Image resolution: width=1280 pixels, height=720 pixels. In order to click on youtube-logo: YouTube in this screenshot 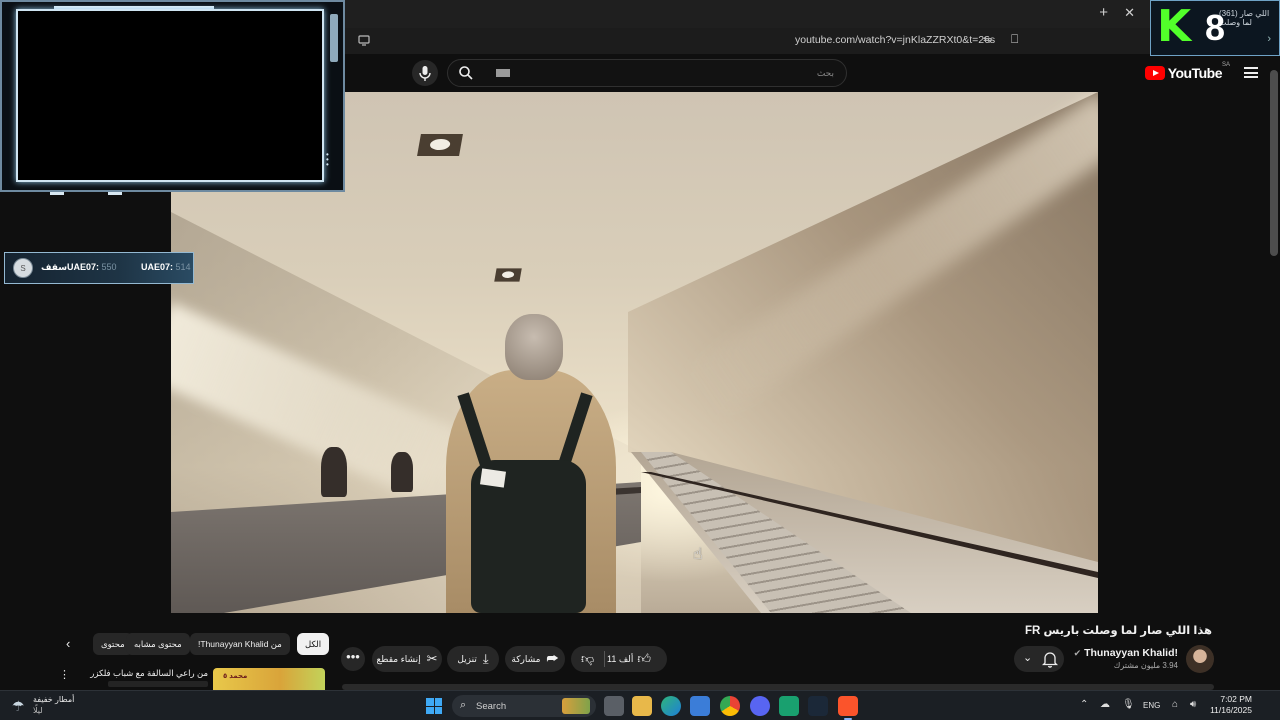, I will do `click(1183, 73)`.